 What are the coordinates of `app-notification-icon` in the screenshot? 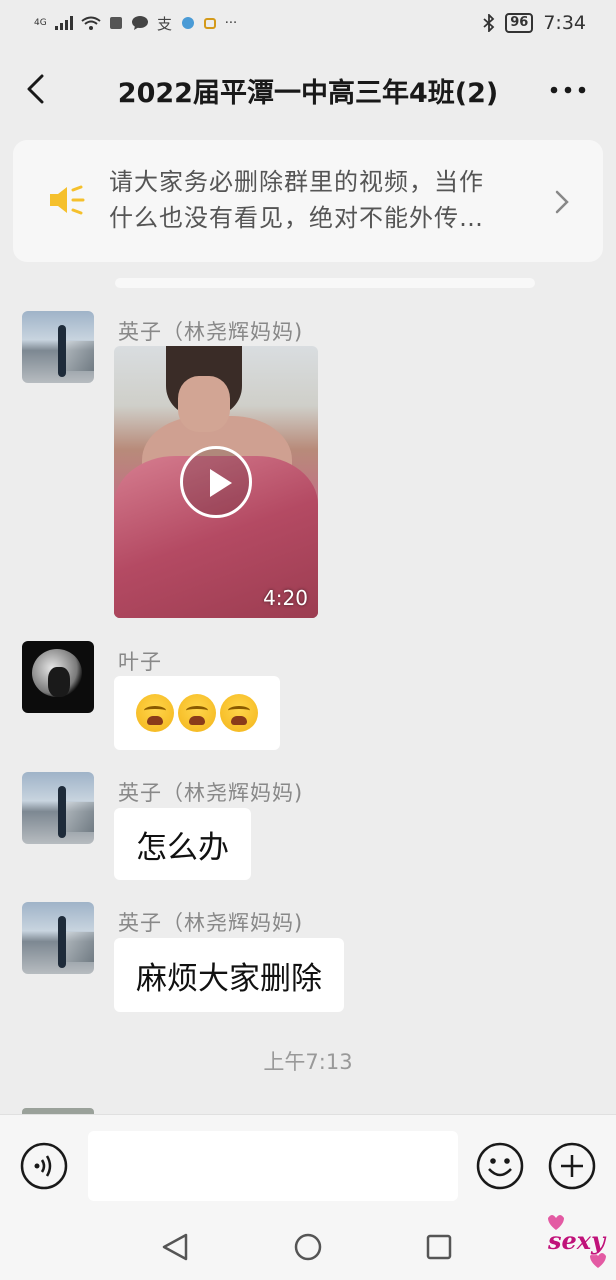 It's located at (115, 23).